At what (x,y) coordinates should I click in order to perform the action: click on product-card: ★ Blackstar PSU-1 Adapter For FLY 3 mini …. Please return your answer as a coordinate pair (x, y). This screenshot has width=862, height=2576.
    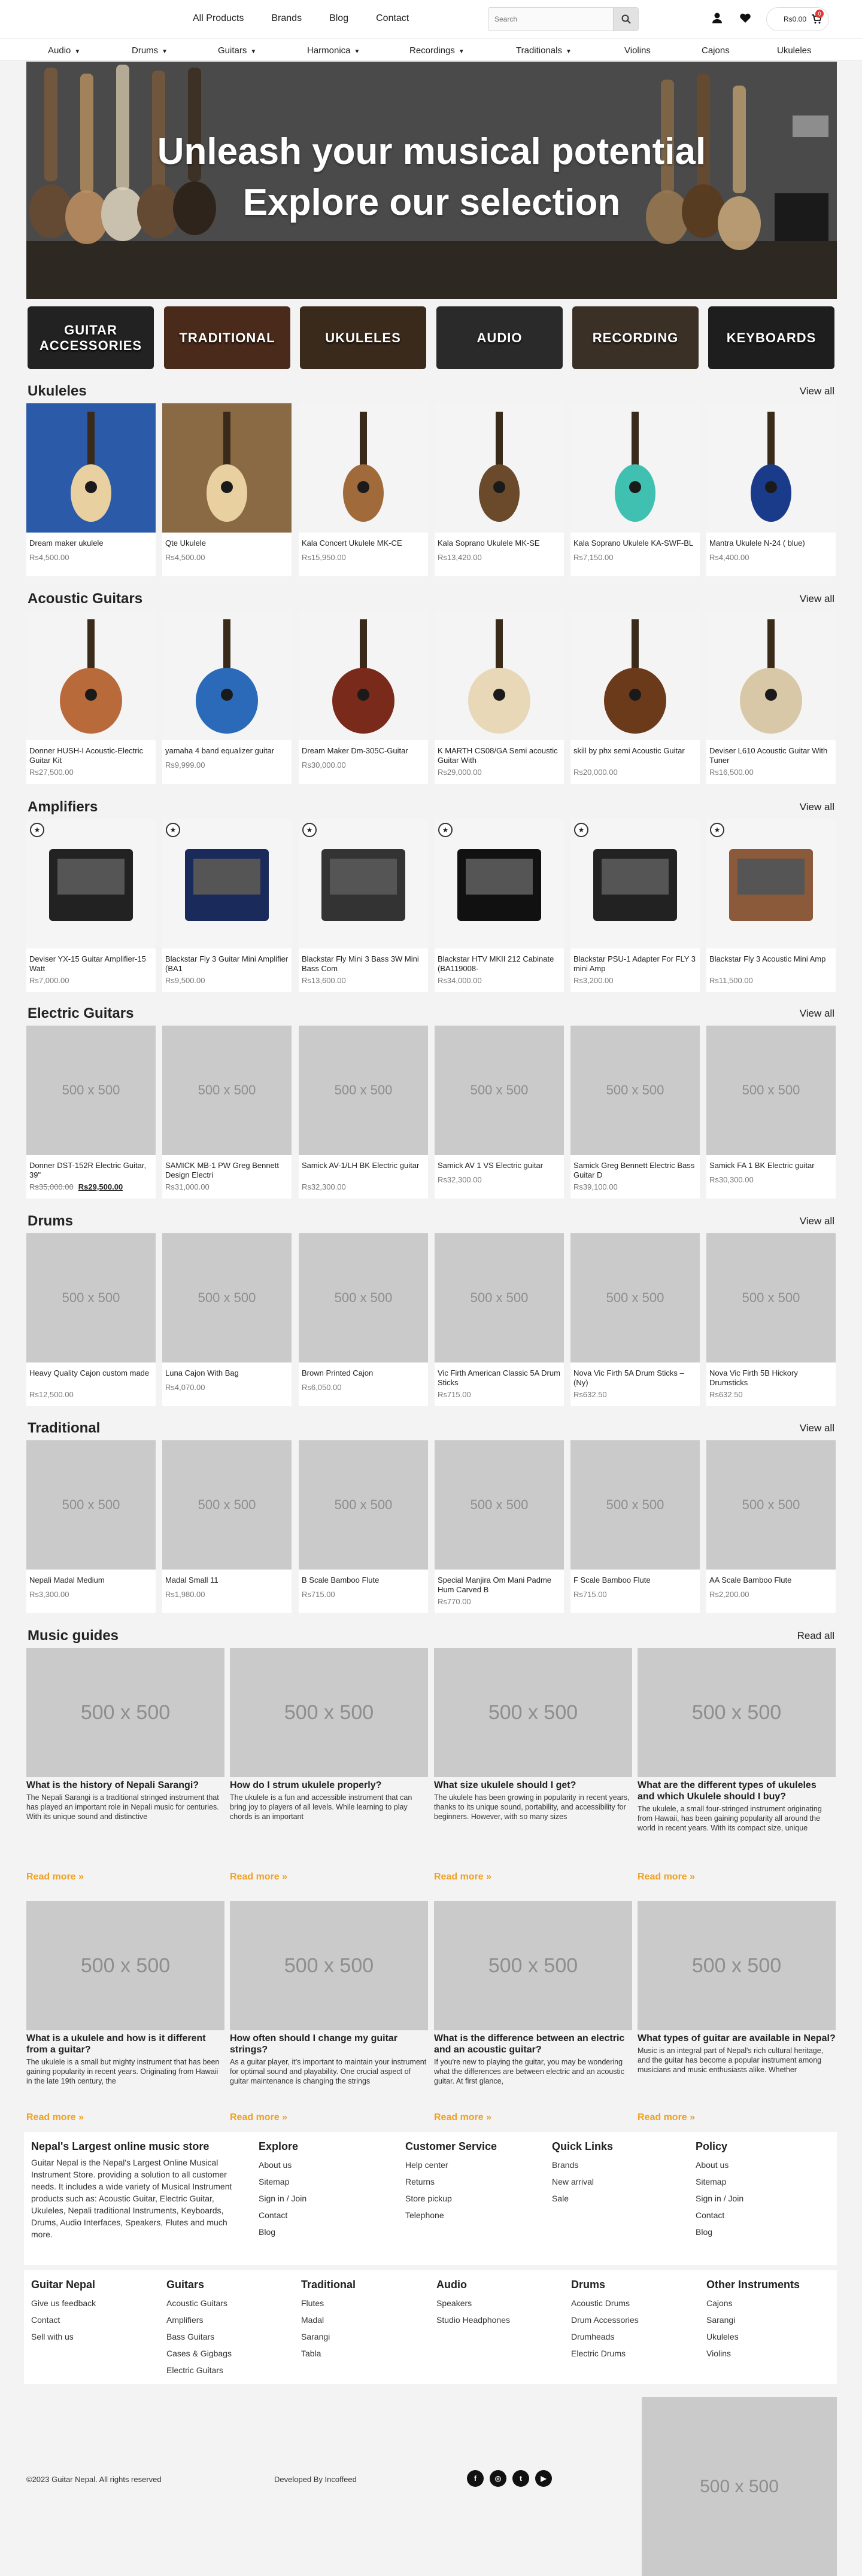
    Looking at the image, I should click on (635, 905).